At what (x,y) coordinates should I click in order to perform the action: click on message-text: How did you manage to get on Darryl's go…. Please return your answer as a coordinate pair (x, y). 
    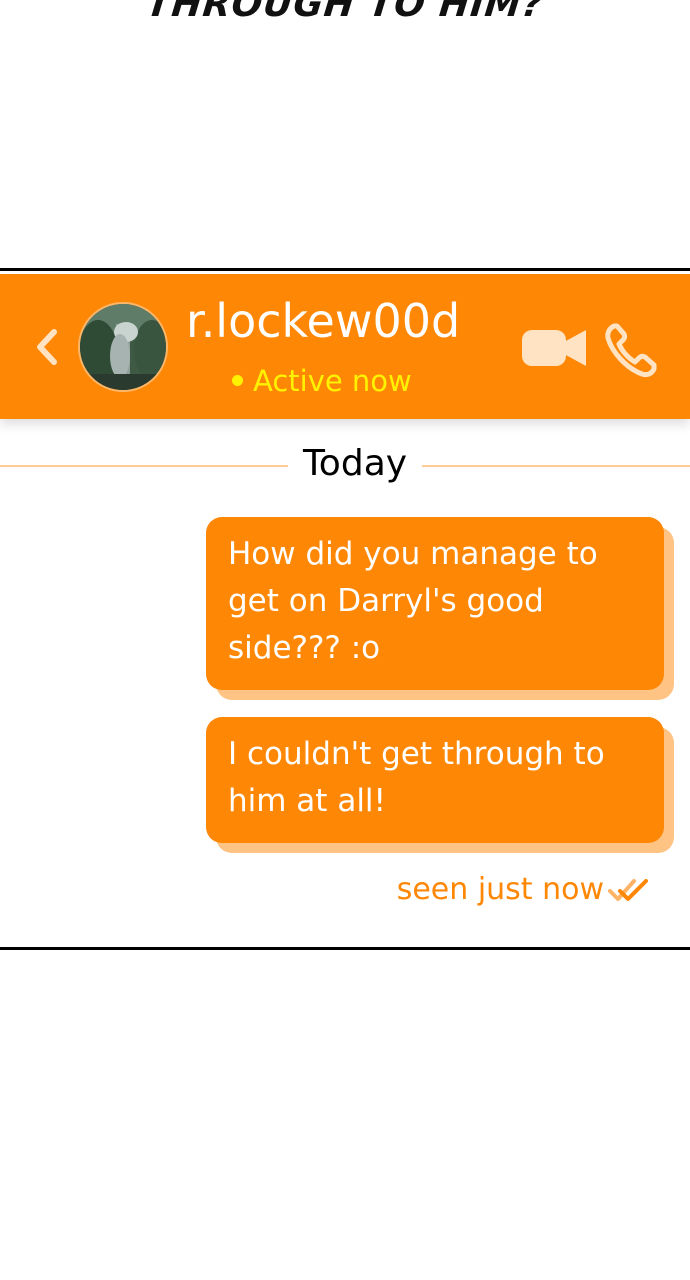
    Looking at the image, I should click on (435, 603).